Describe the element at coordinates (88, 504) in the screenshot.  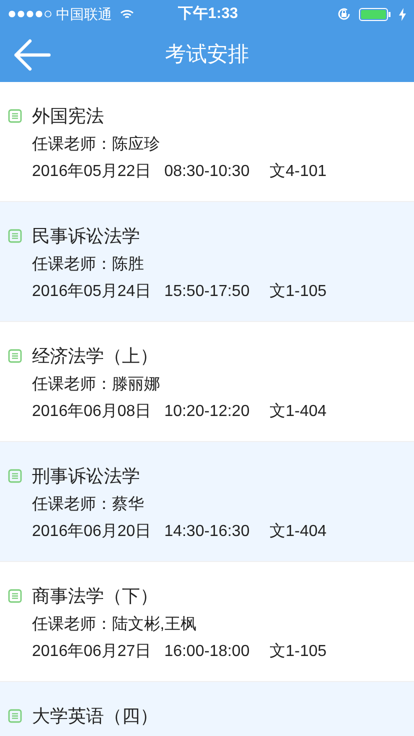
I see `teacher-name: 任课老师：蔡华` at that location.